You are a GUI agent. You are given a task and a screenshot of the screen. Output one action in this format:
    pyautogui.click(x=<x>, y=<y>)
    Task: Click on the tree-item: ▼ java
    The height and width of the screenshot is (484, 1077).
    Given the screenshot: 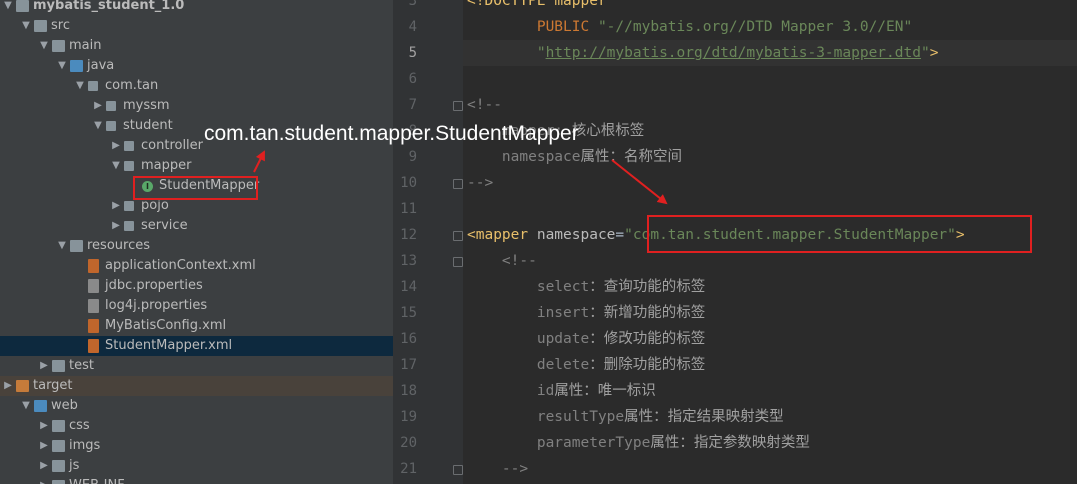 What is the action you would take?
    pyautogui.click(x=196, y=66)
    